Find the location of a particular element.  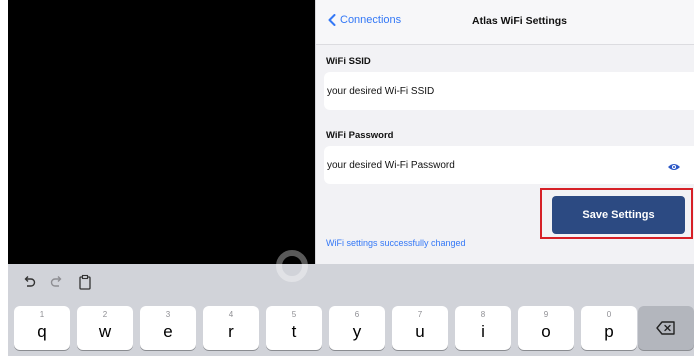

keyboard-row: 1q 2w 3e 4r 5t 6y 7u 8i 9o 0p is located at coordinates (351, 329).